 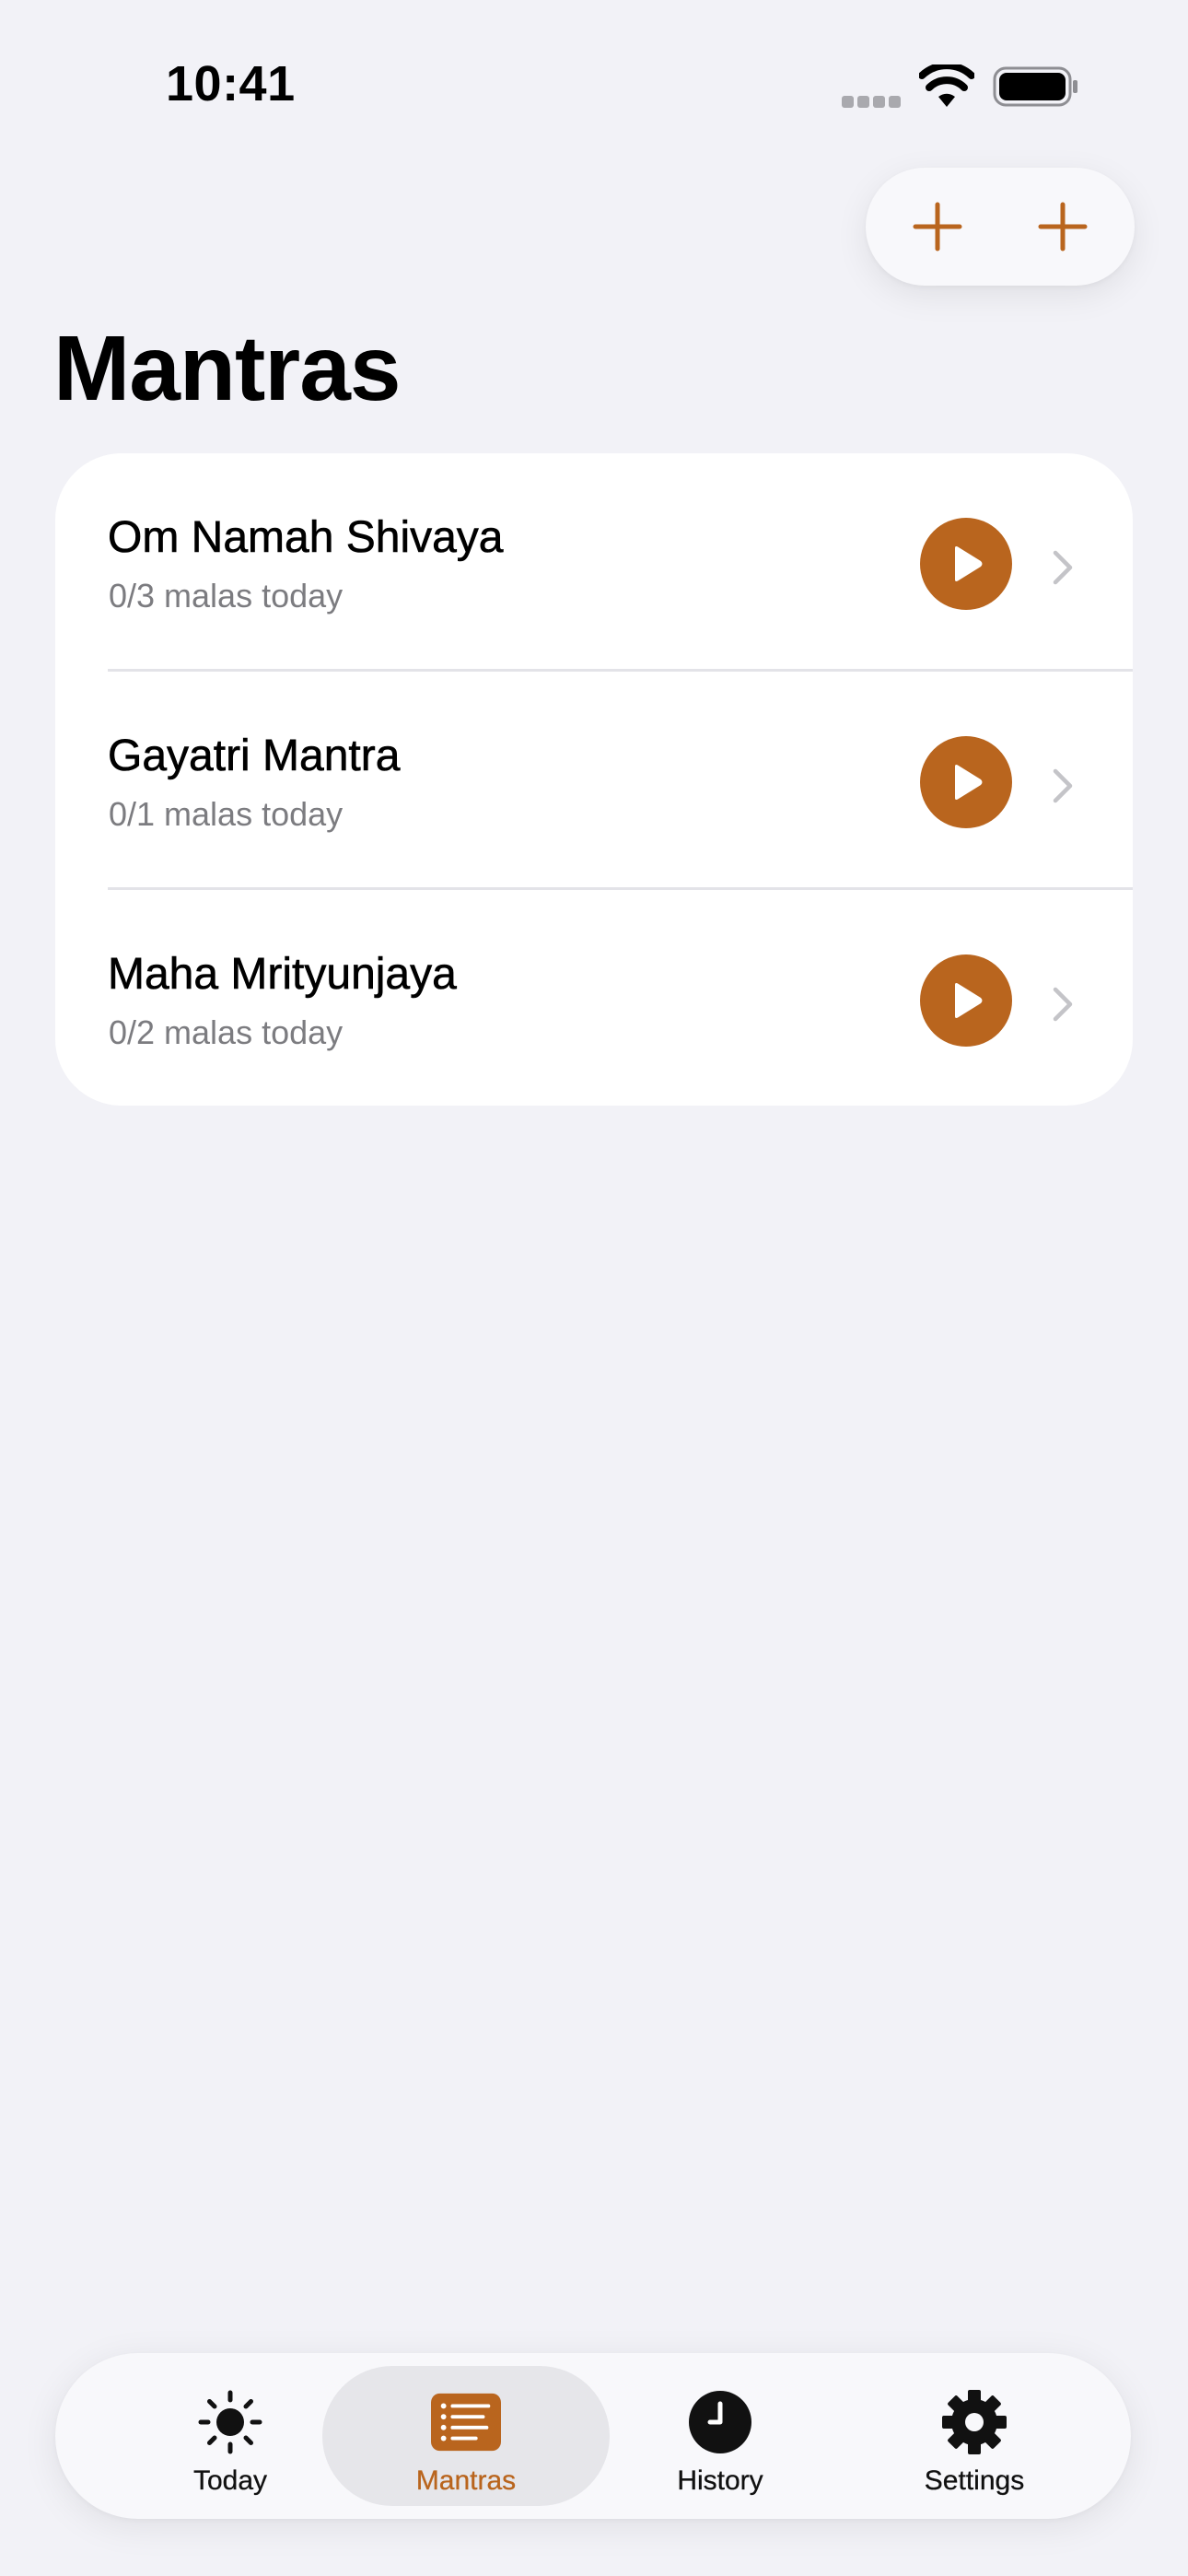 What do you see at coordinates (282, 975) in the screenshot?
I see `mantra-name: Maha Mrityunjaya` at bounding box center [282, 975].